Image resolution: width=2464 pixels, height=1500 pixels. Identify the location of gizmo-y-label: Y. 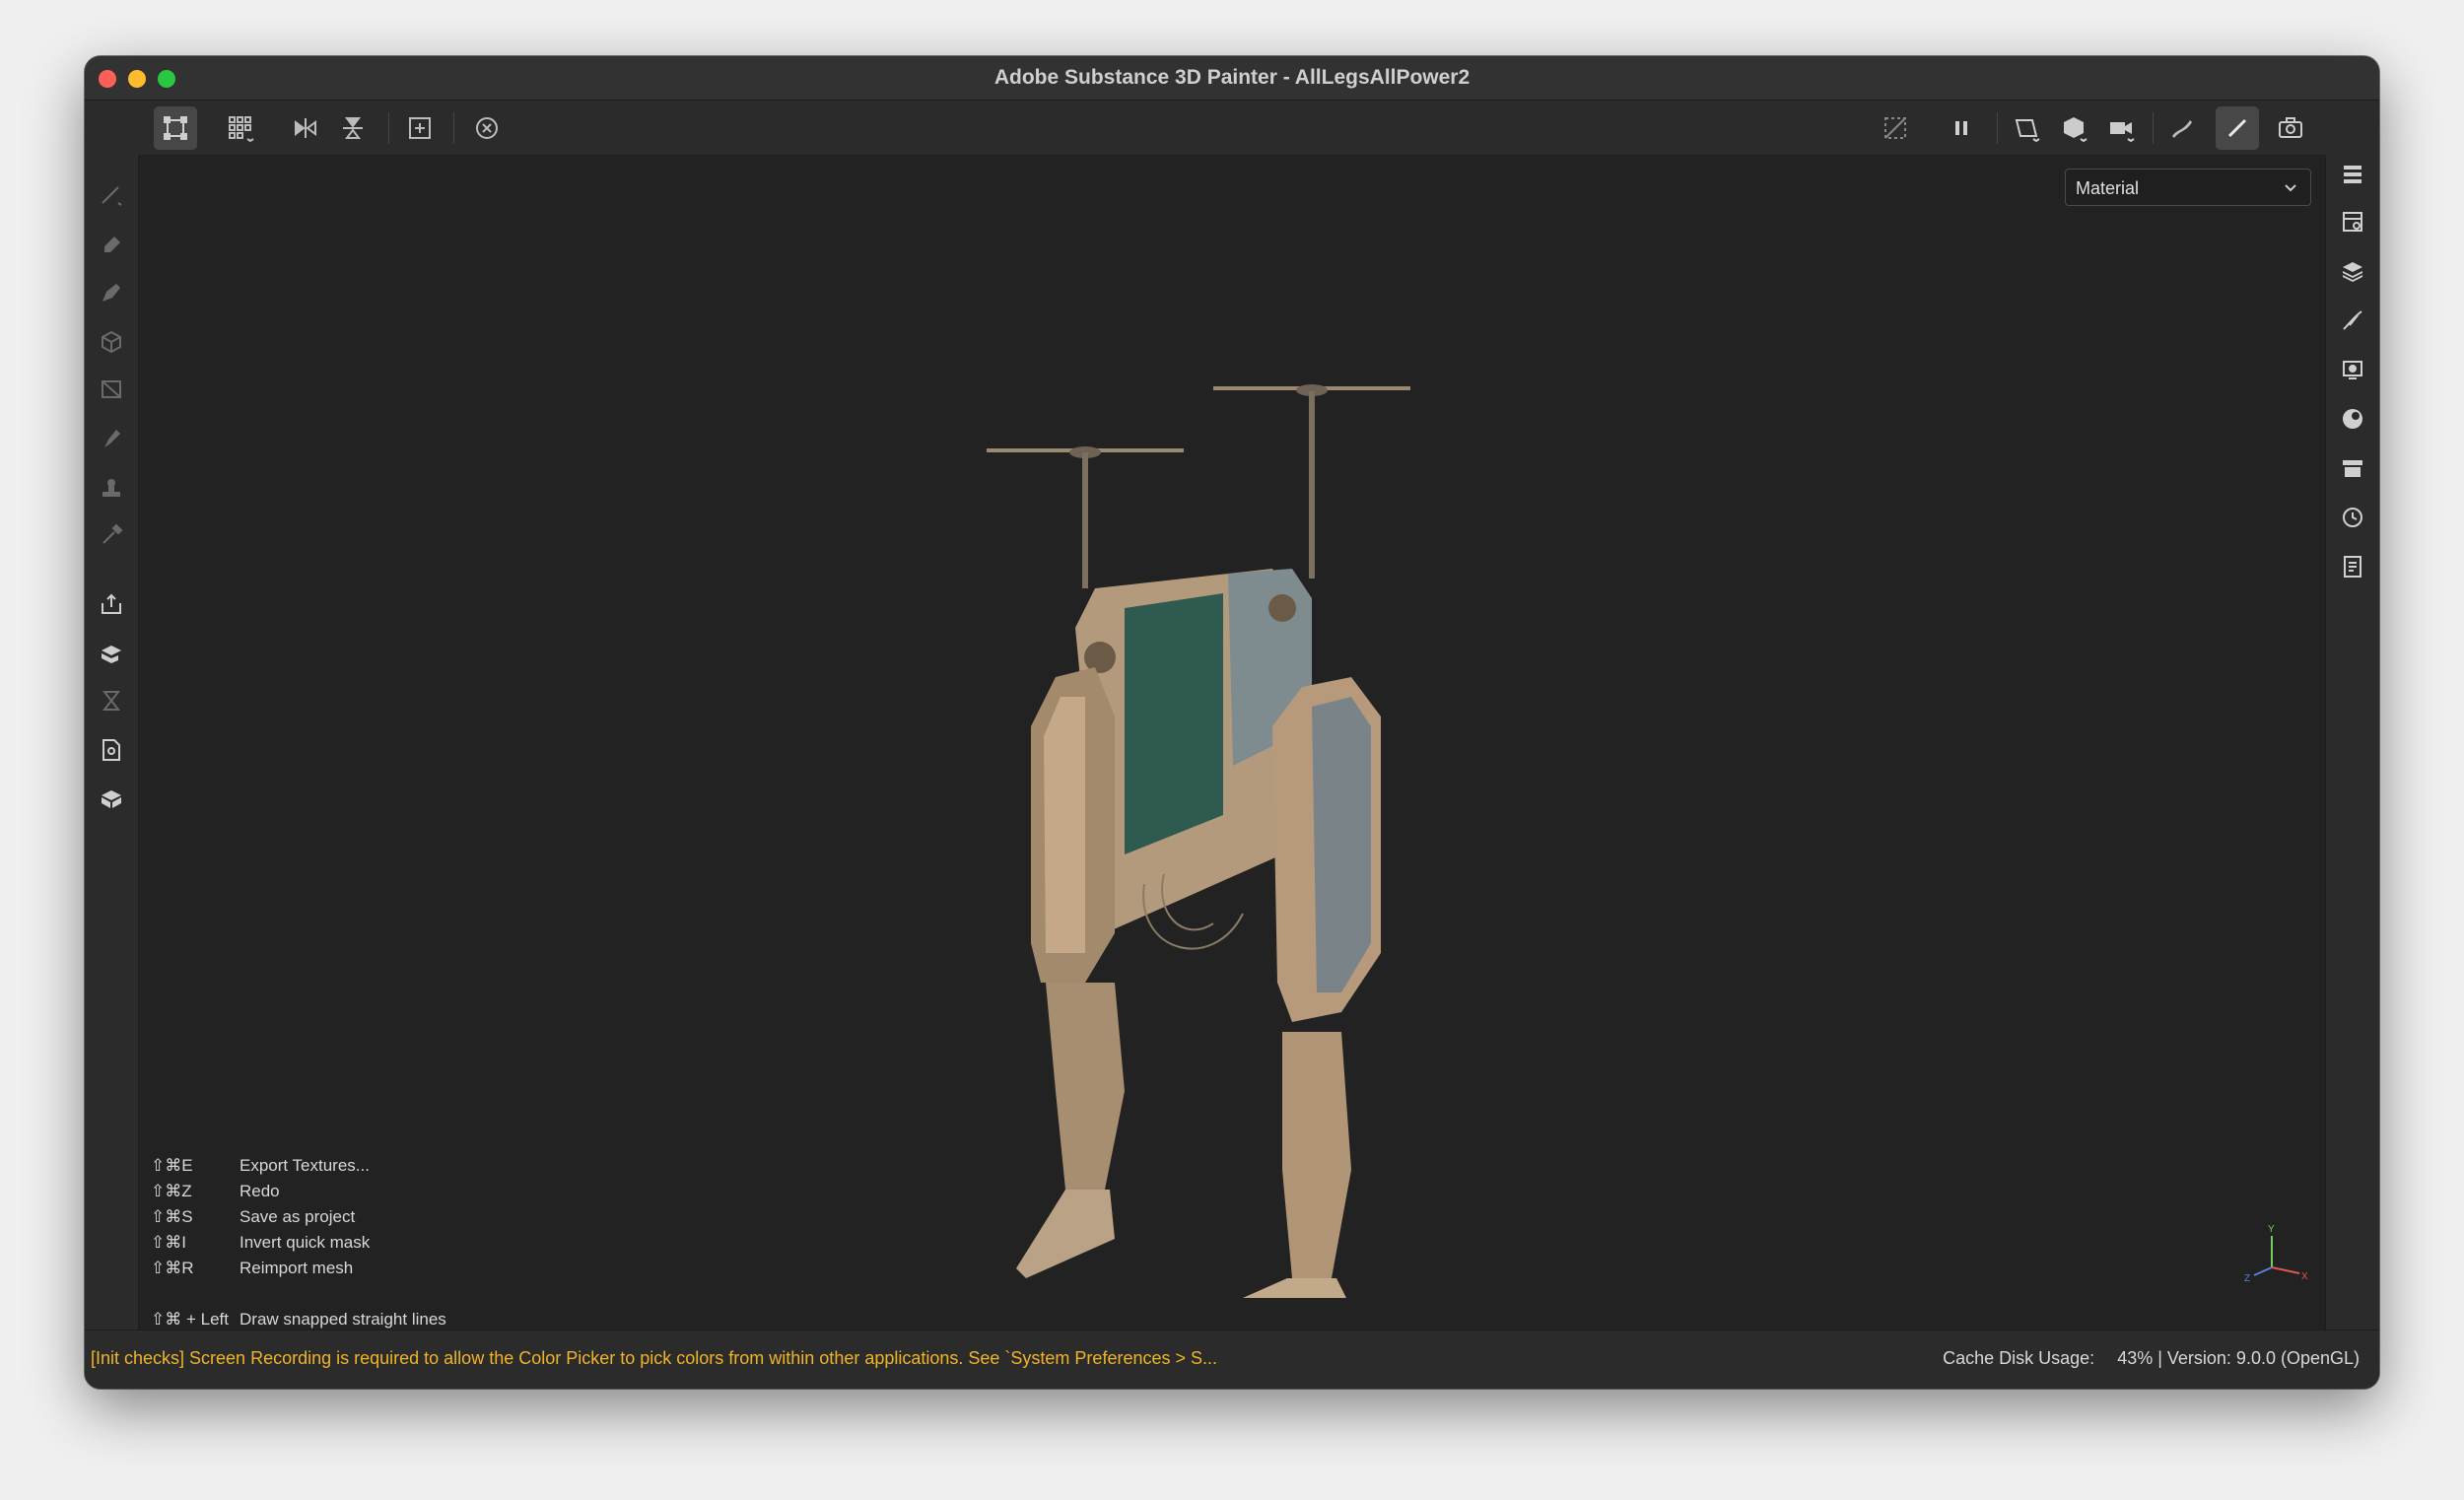
(2271, 1229).